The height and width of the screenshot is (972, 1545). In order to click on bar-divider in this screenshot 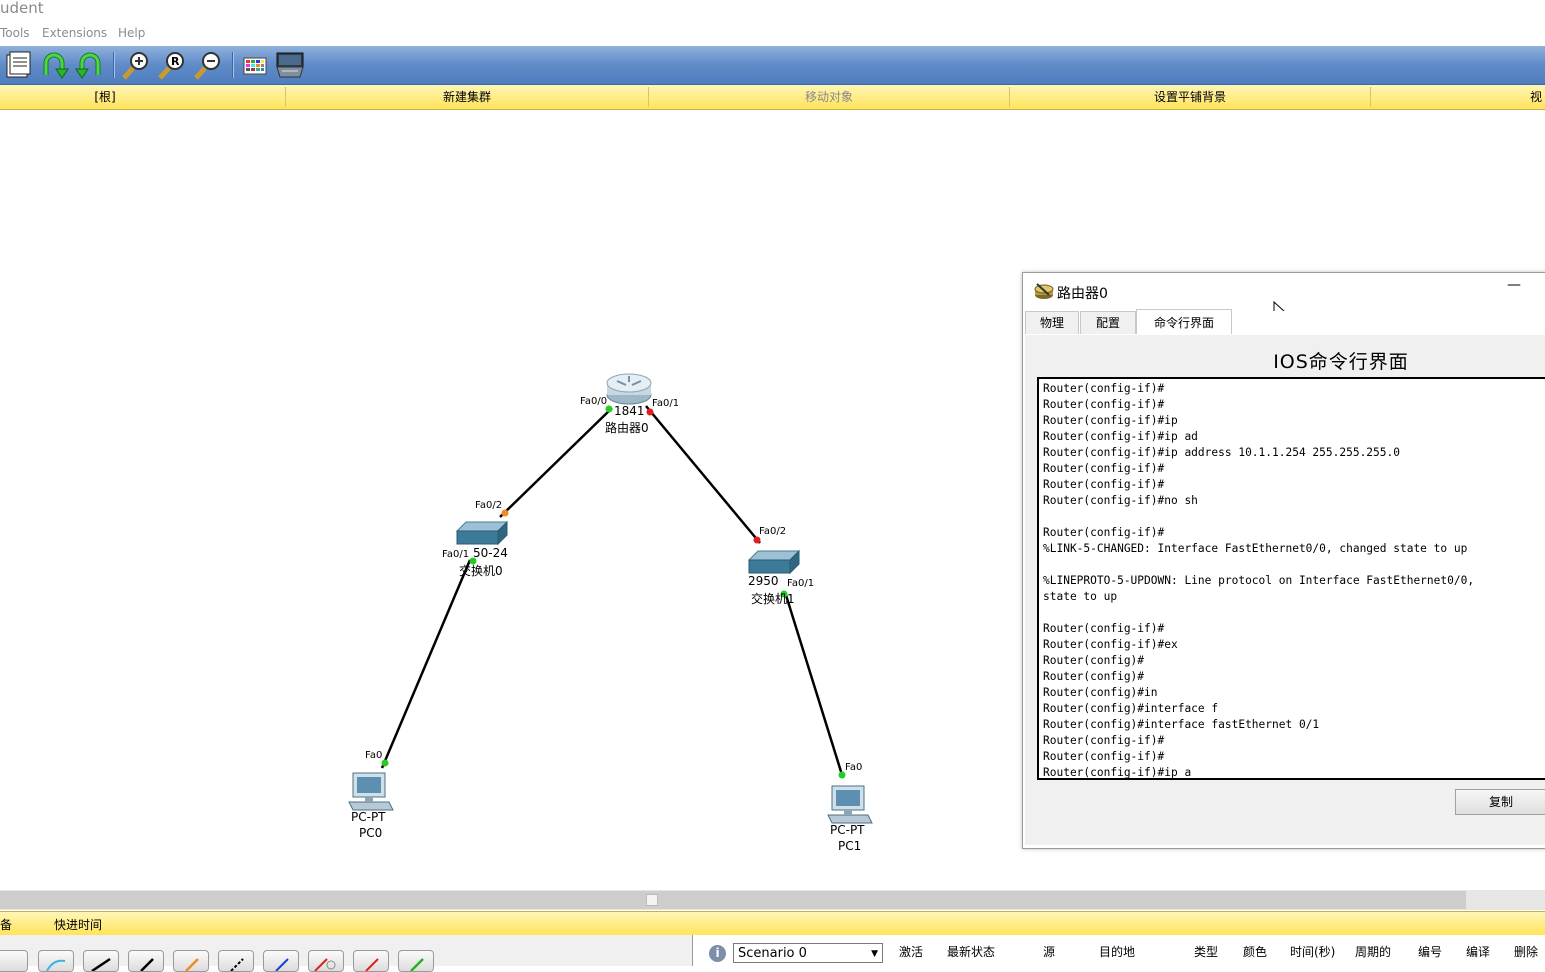, I will do `click(1370, 97)`.